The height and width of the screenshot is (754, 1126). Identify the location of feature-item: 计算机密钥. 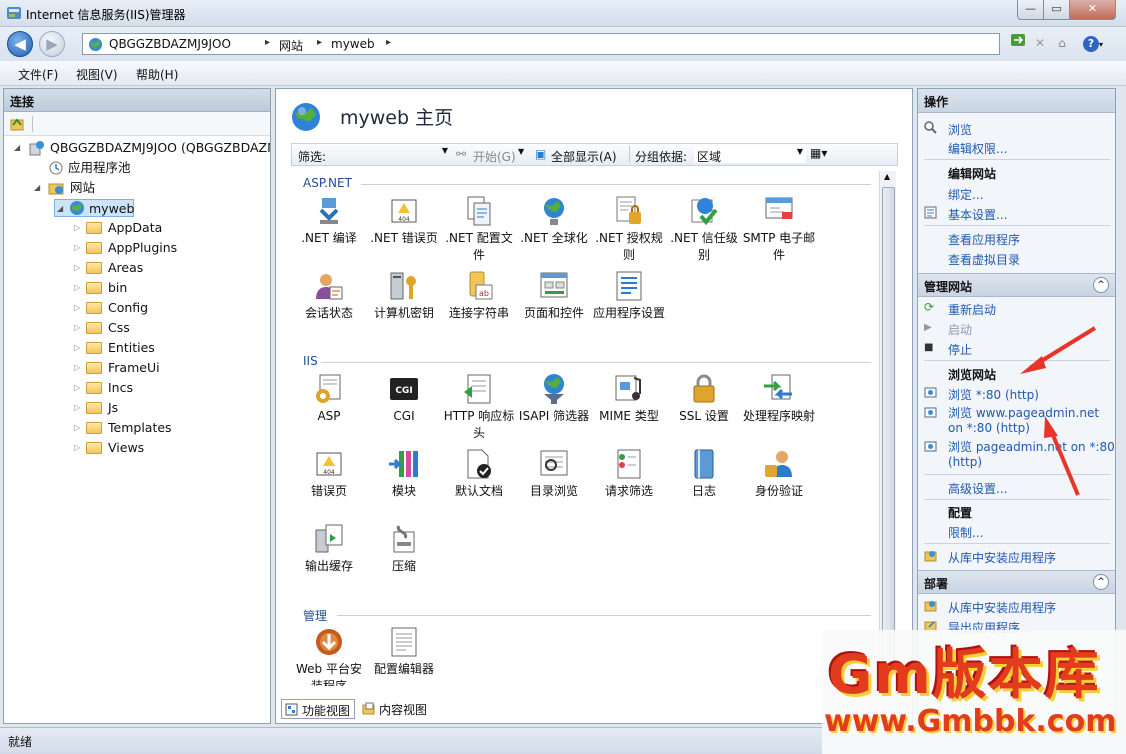
(404, 295).